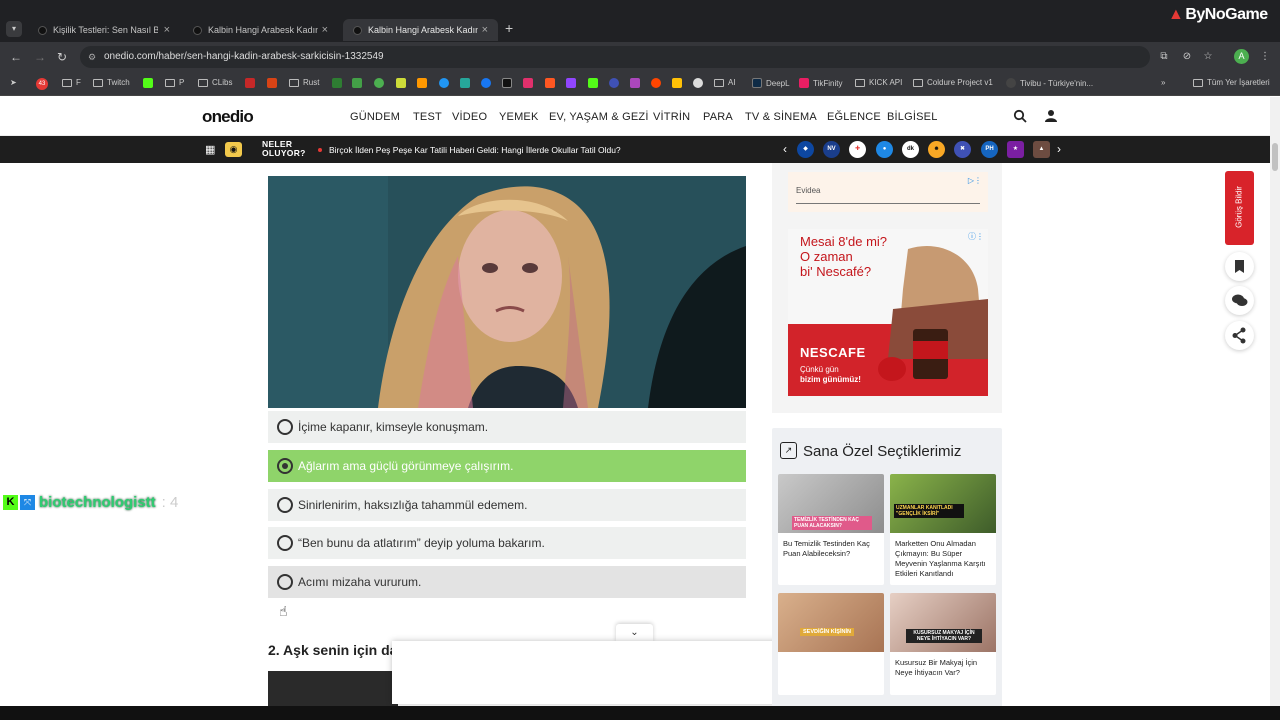 This screenshot has height=720, width=1280. I want to click on bookmark-twitch, so click(573, 83).